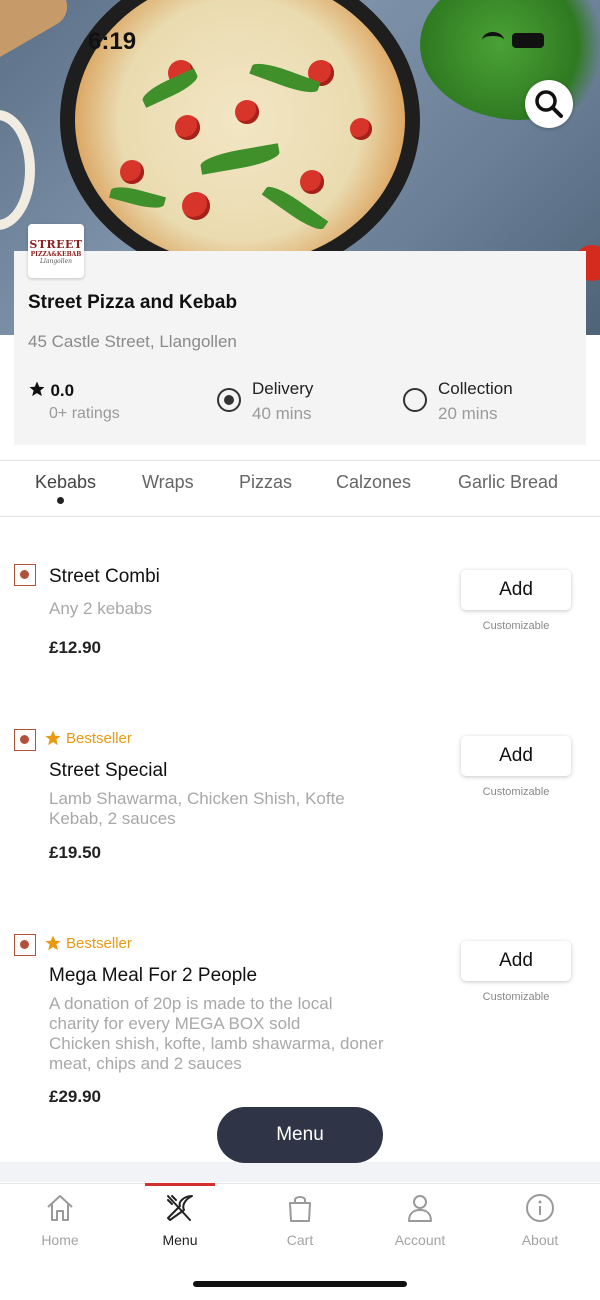  I want to click on nav-label: Cart, so click(300, 1240).